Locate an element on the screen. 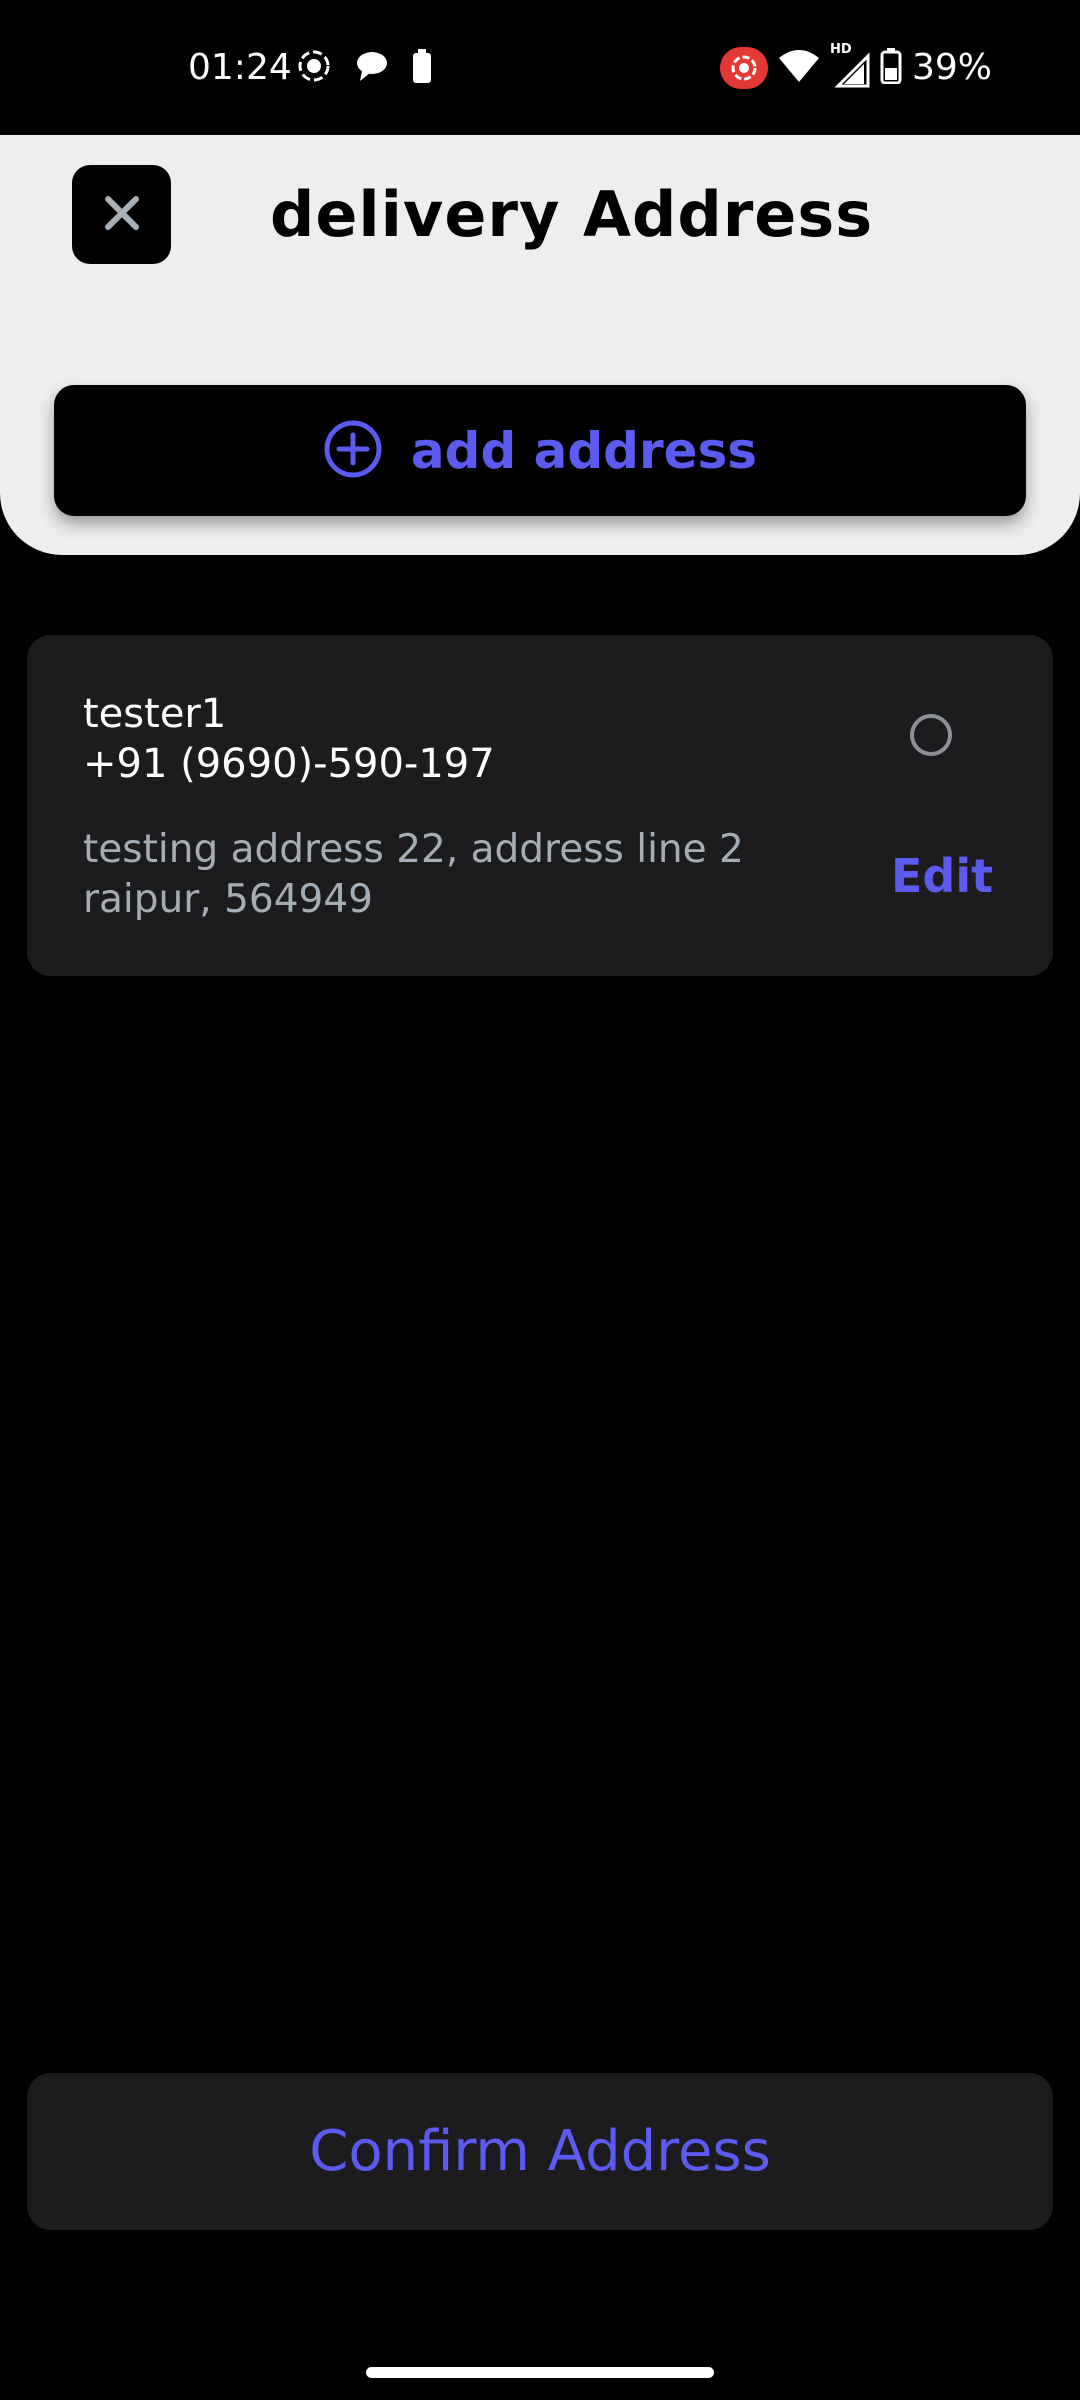  hd-signal-icon: HD is located at coordinates (850, 65).